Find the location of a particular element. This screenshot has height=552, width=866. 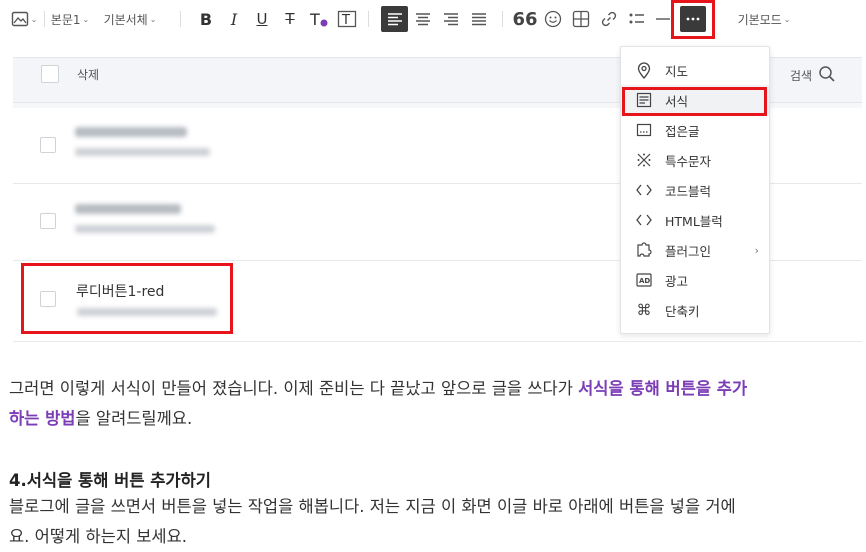

bold-button: B is located at coordinates (206, 19).